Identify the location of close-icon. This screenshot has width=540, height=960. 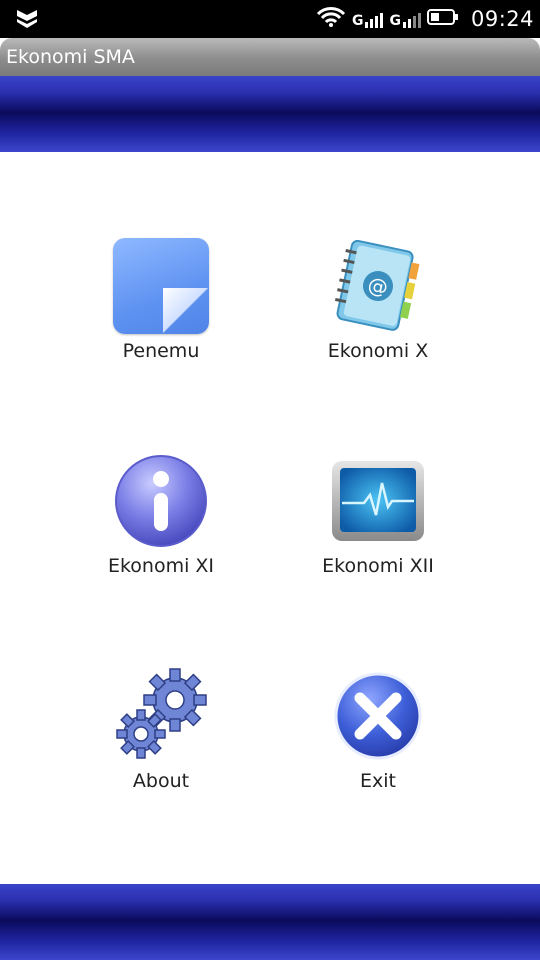
(378, 716).